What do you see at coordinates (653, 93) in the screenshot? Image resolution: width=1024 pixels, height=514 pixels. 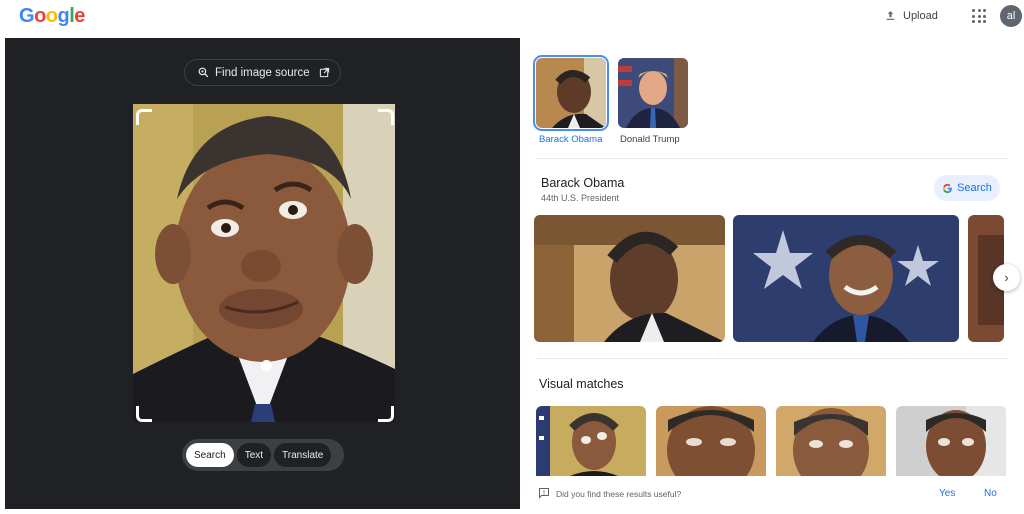 I see `person-thumb-donald-trump` at bounding box center [653, 93].